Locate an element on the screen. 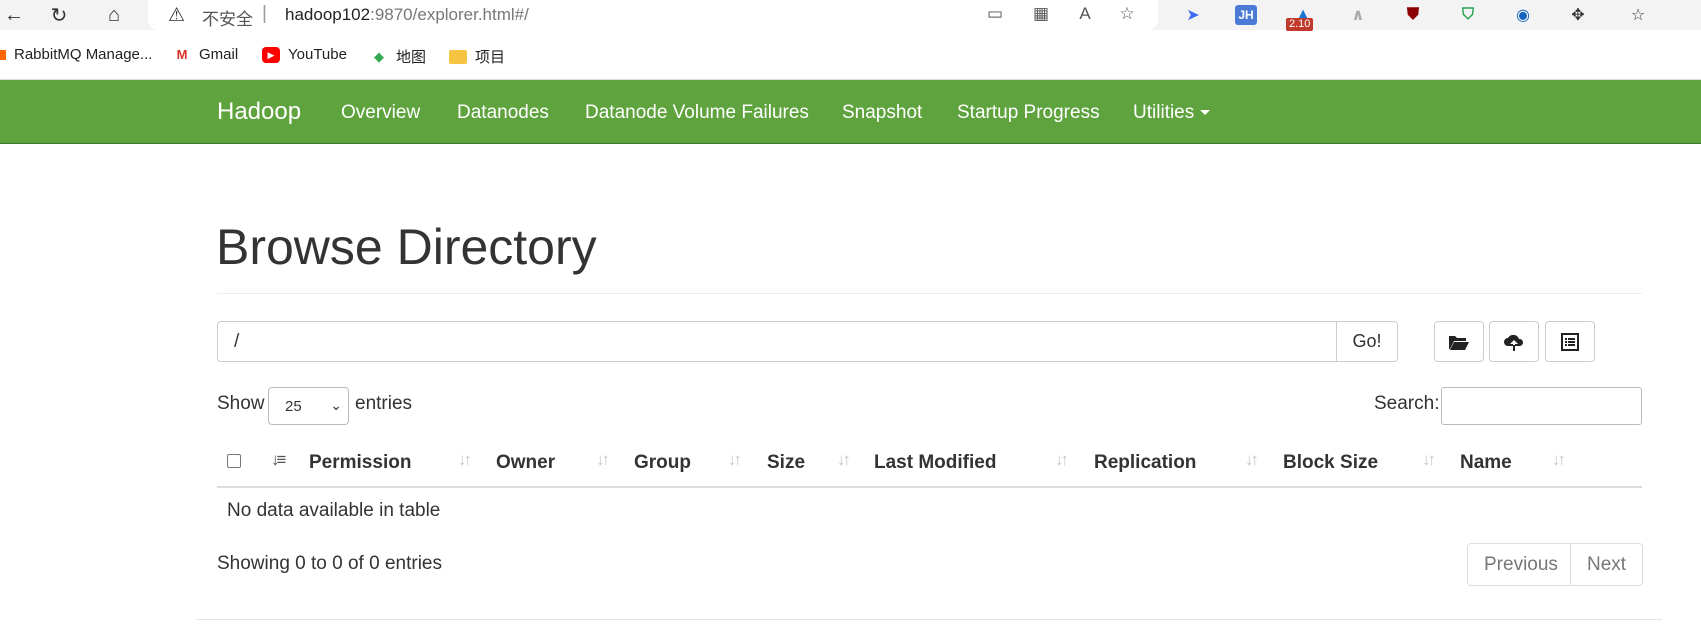 This screenshot has height=640, width=1701. column-group: Group is located at coordinates (662, 463).